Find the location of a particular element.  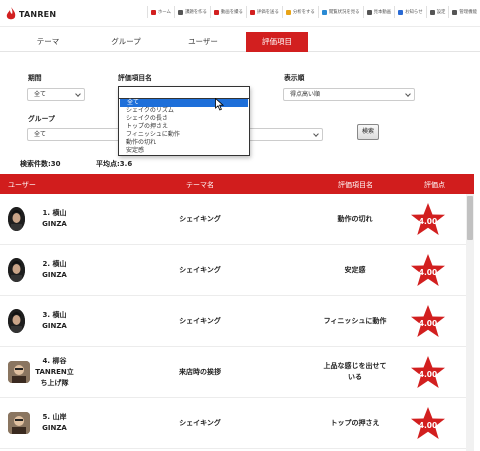

table-row: 1. 横山 GINZA シェイキング 動作の切れ 4.00 is located at coordinates (233, 219).